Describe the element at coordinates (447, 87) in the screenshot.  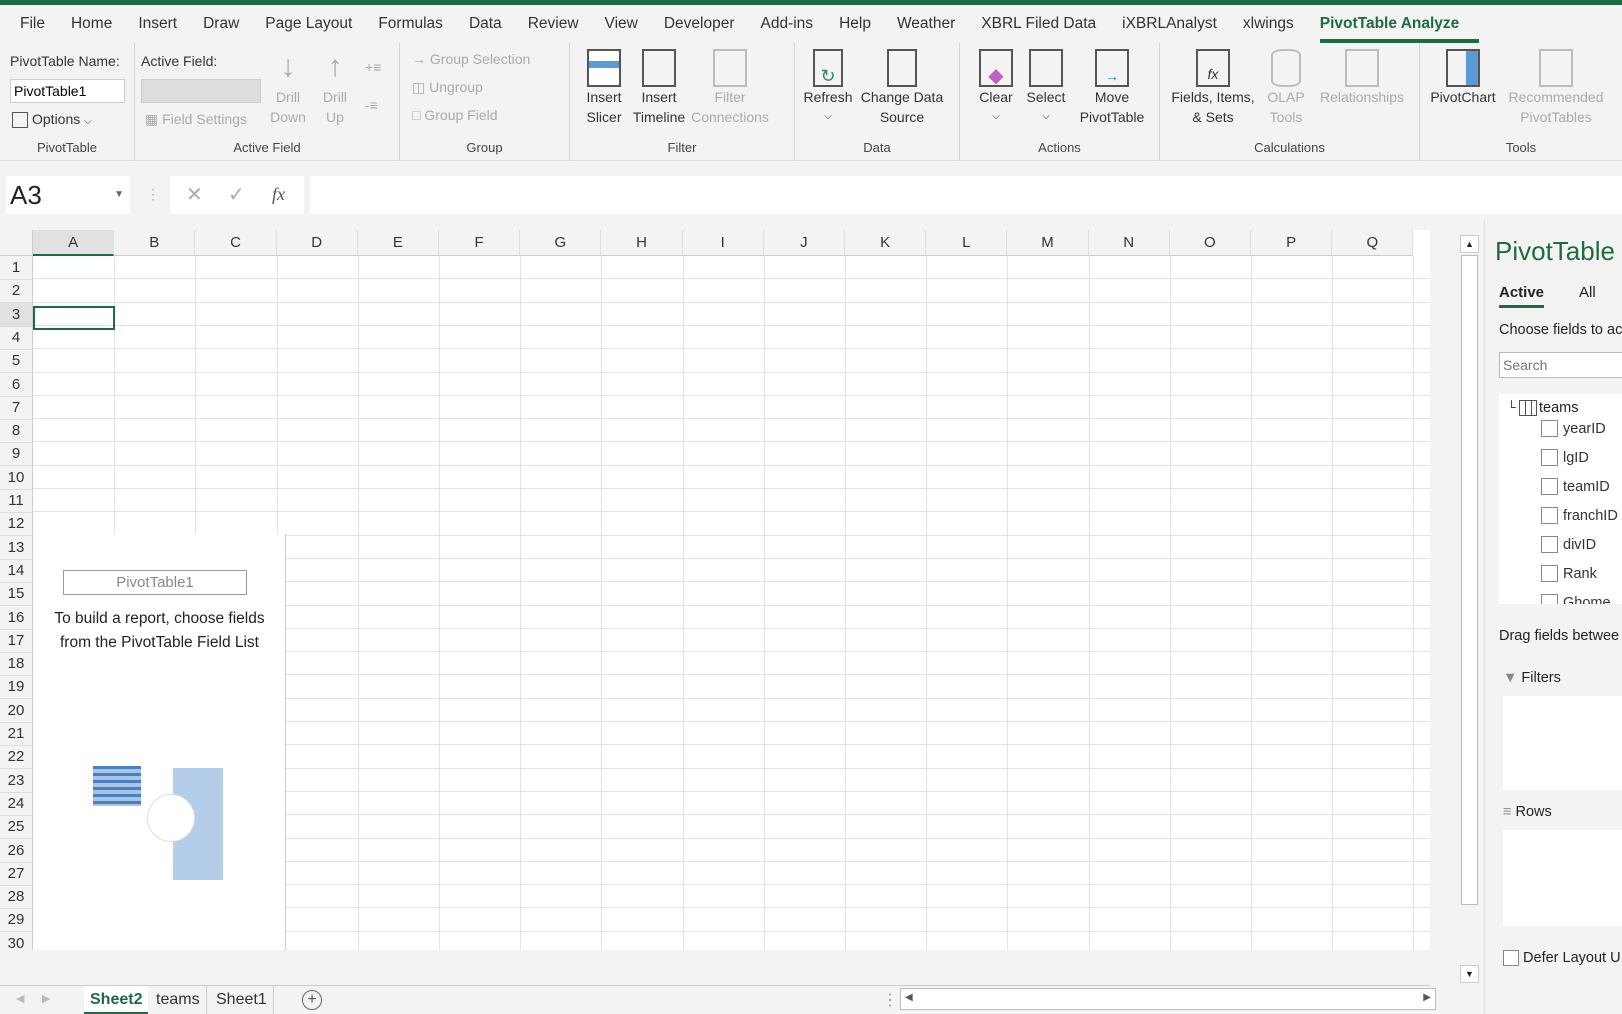
I see `ungroup-button: ◫ Ungroup` at that location.